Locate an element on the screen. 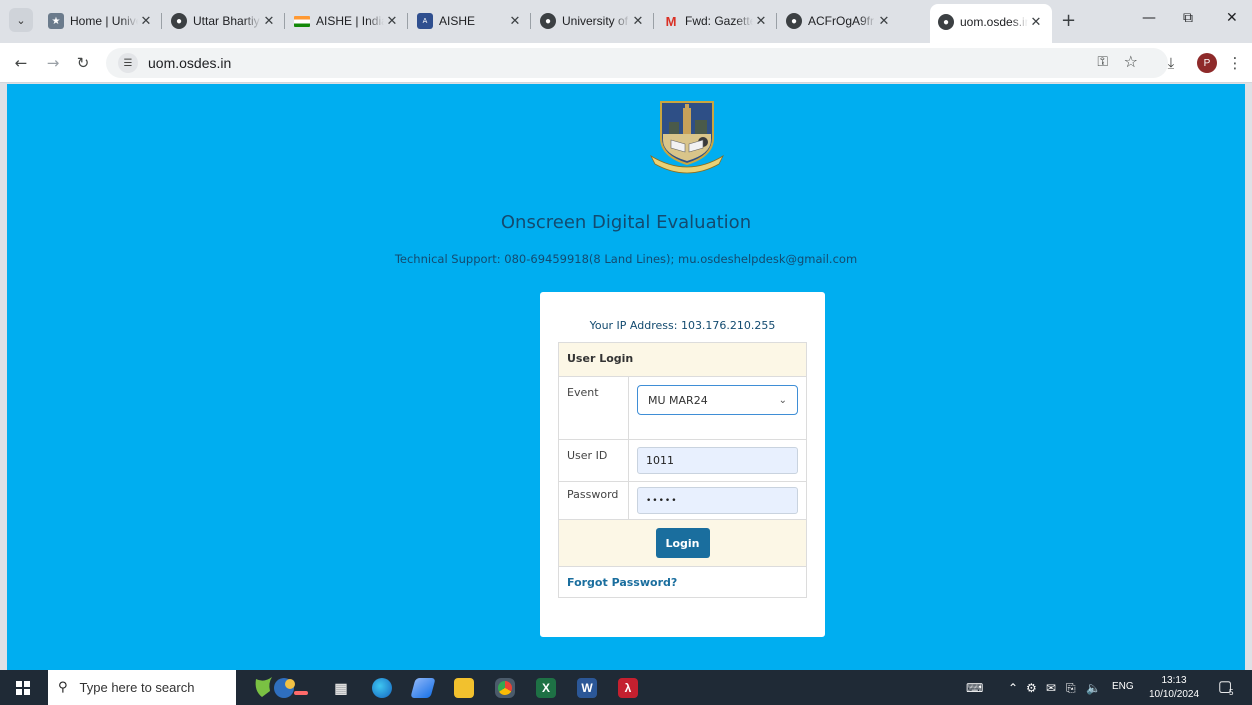 Image resolution: width=1252 pixels, height=705 pixels. notification-center-icon: ▢ 5 is located at coordinates (1226, 687).